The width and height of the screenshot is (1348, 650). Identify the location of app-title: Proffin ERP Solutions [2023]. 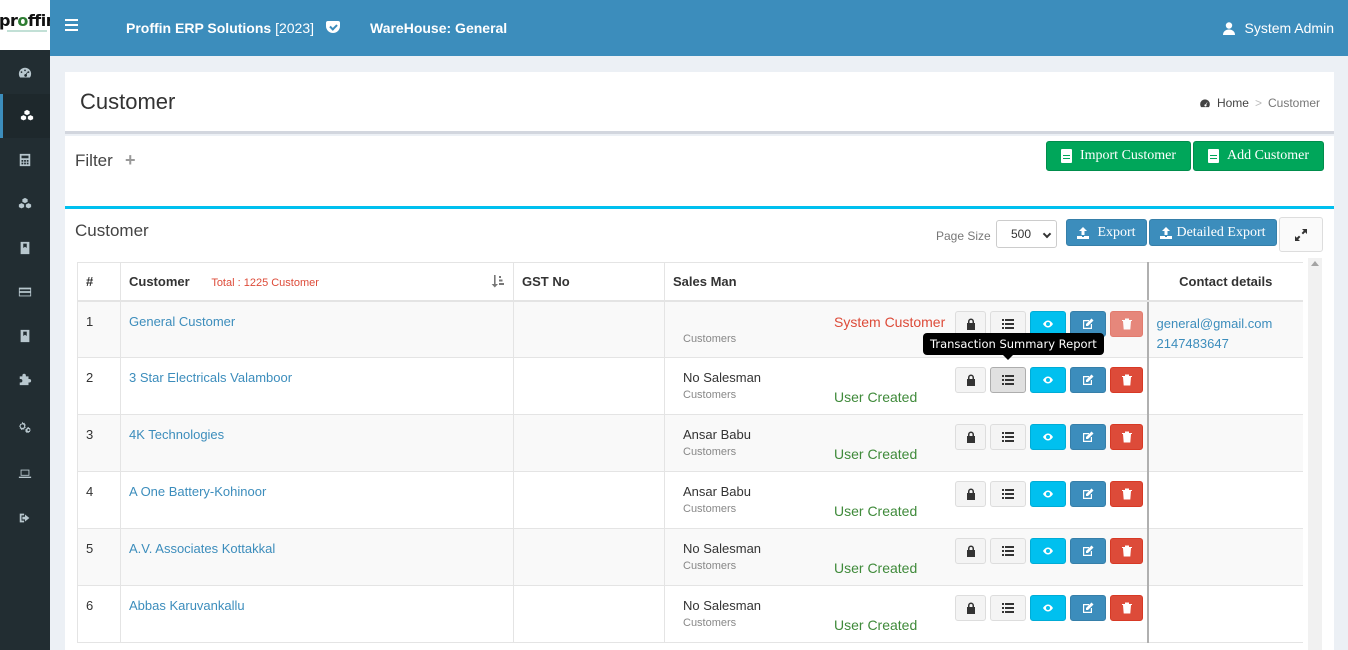
(220, 28).